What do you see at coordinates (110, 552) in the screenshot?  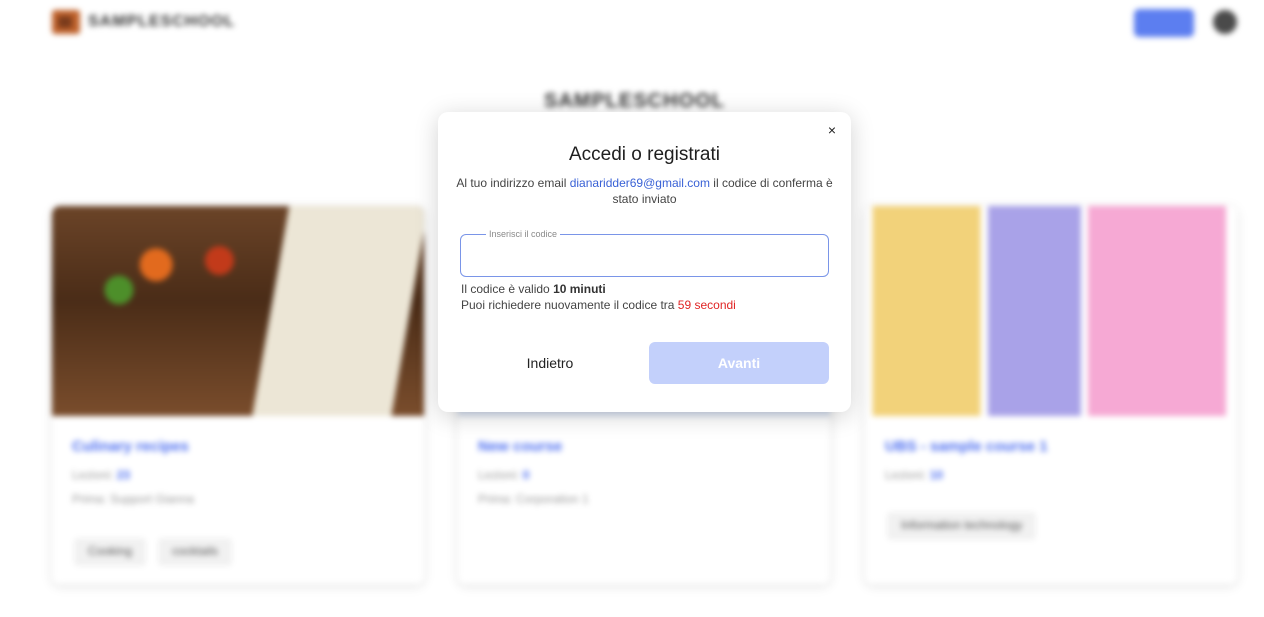 I see `course-tag: Cooking` at bounding box center [110, 552].